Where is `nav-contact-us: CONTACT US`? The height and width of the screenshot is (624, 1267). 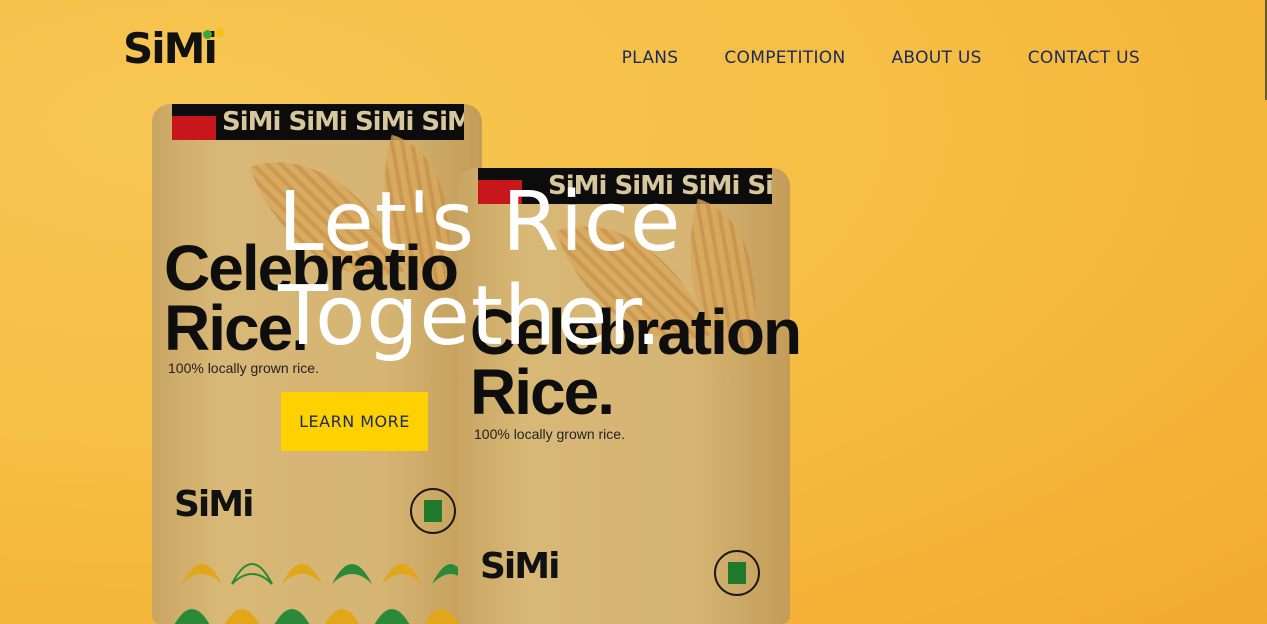
nav-contact-us: CONTACT US is located at coordinates (1084, 58).